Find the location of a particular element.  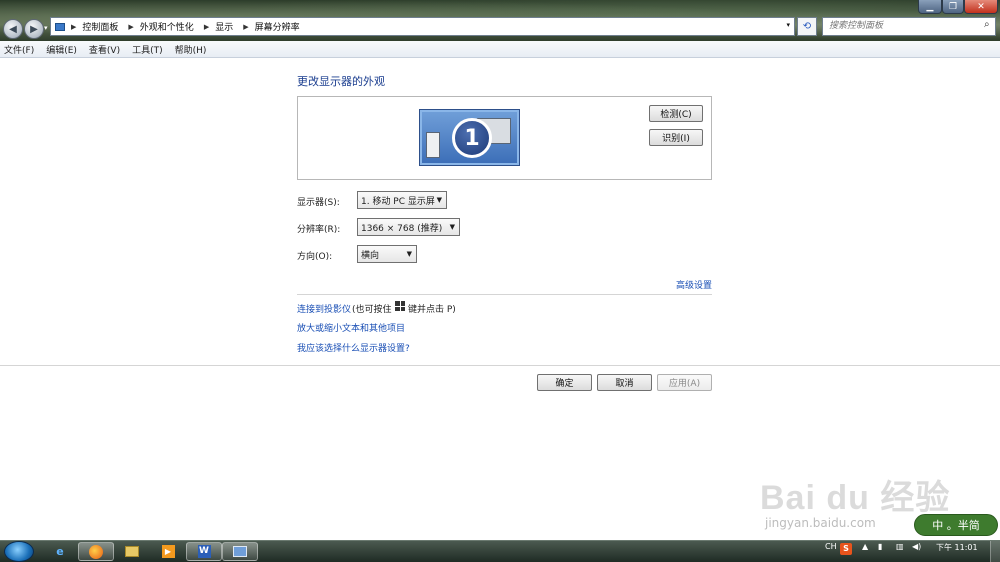

divider is located at coordinates (504, 294).